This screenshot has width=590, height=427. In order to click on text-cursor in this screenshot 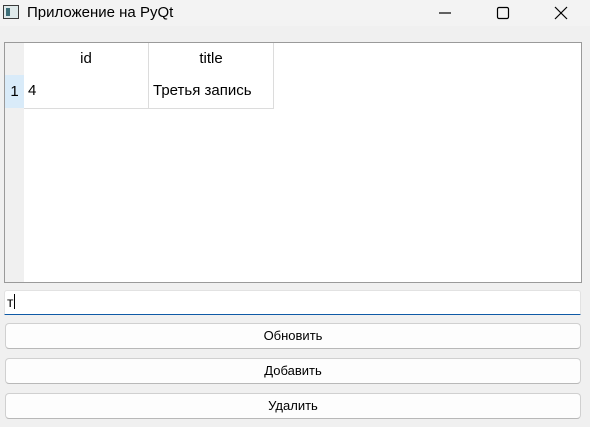, I will do `click(15, 301)`.